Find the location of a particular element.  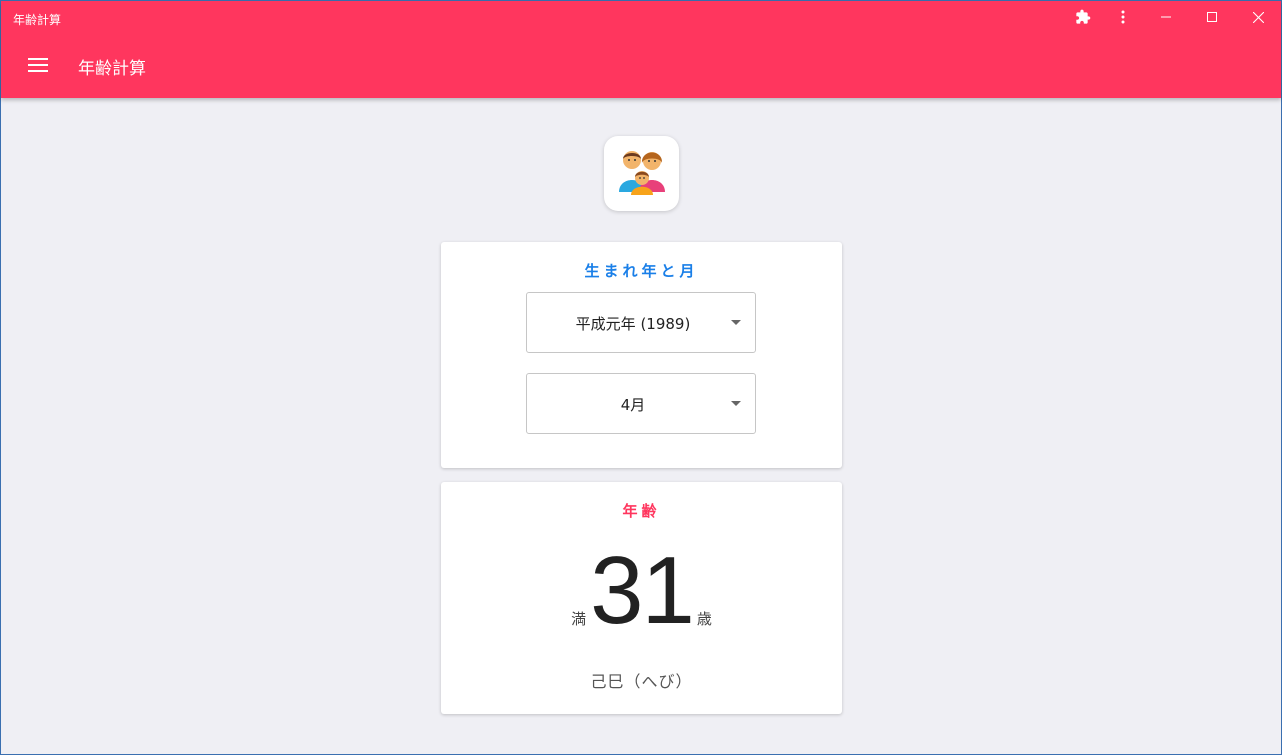

zodiac-text: 己巳（へび） is located at coordinates (641, 681).